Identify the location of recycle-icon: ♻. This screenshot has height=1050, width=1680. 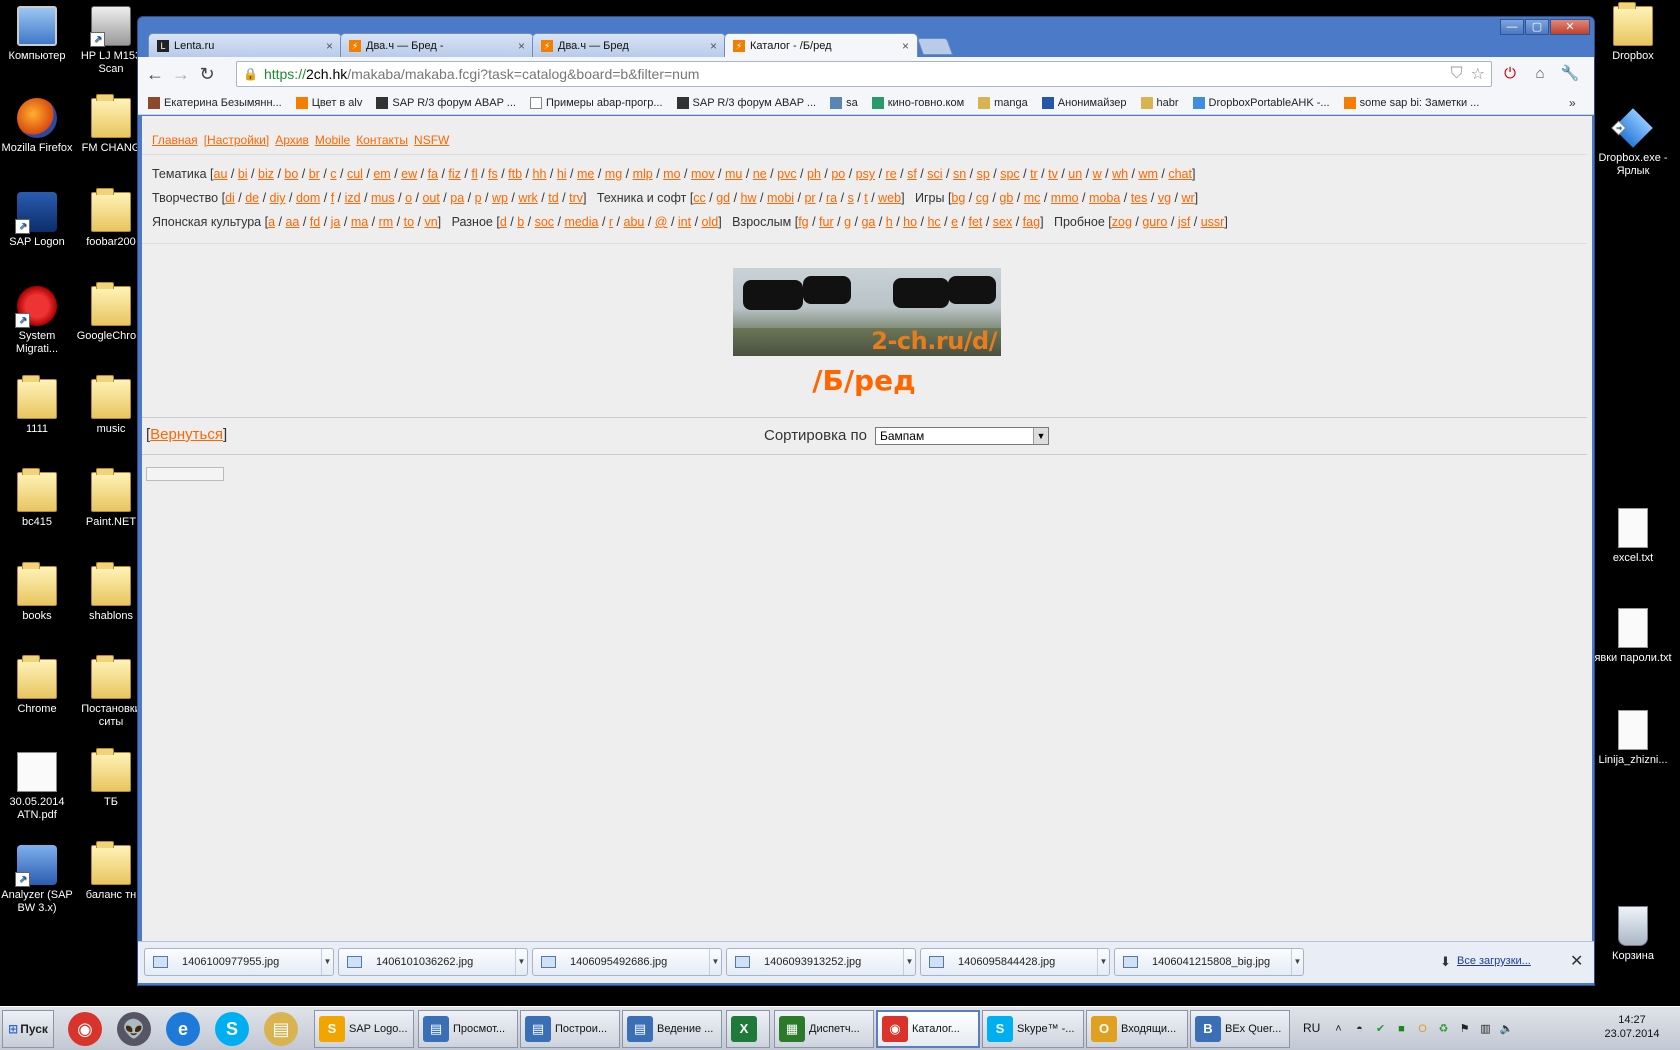
(1443, 1029).